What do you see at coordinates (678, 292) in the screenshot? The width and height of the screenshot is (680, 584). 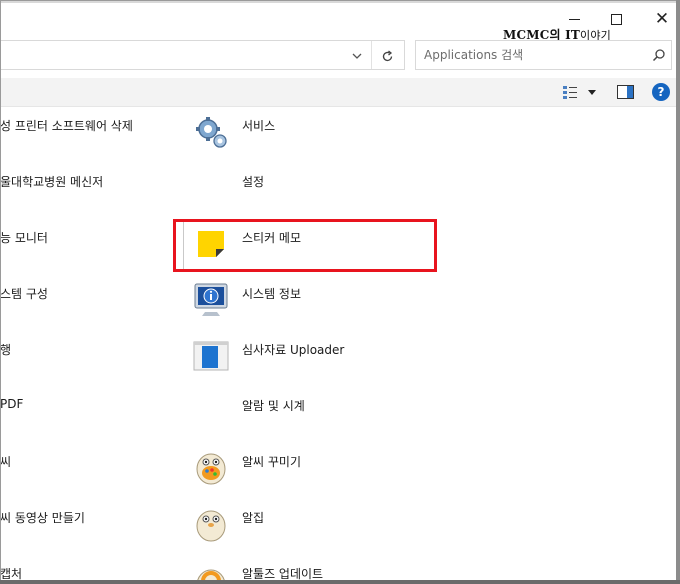 I see `window-right-shadow` at bounding box center [678, 292].